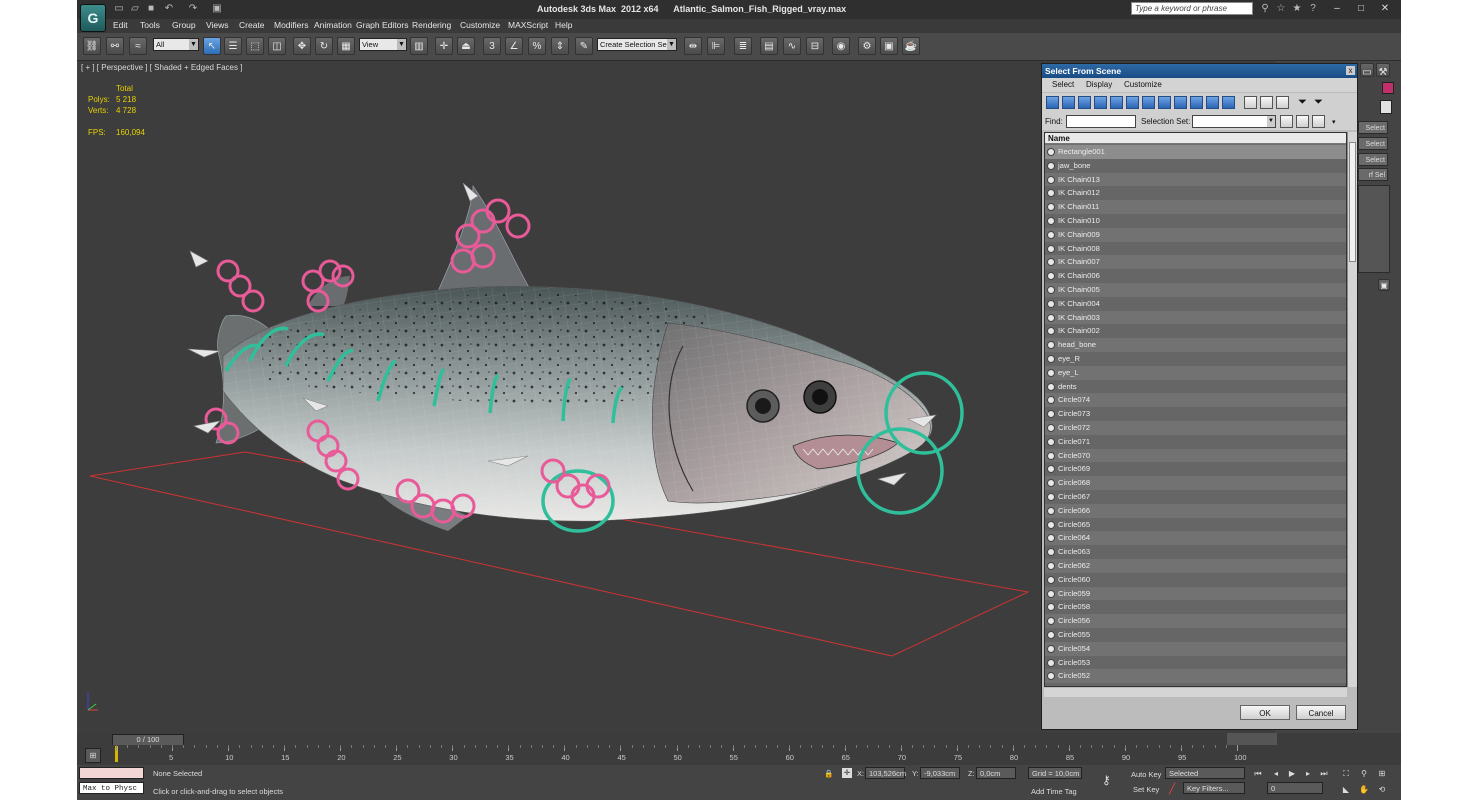  What do you see at coordinates (1196, 102) in the screenshot?
I see `containers-filter-icon` at bounding box center [1196, 102].